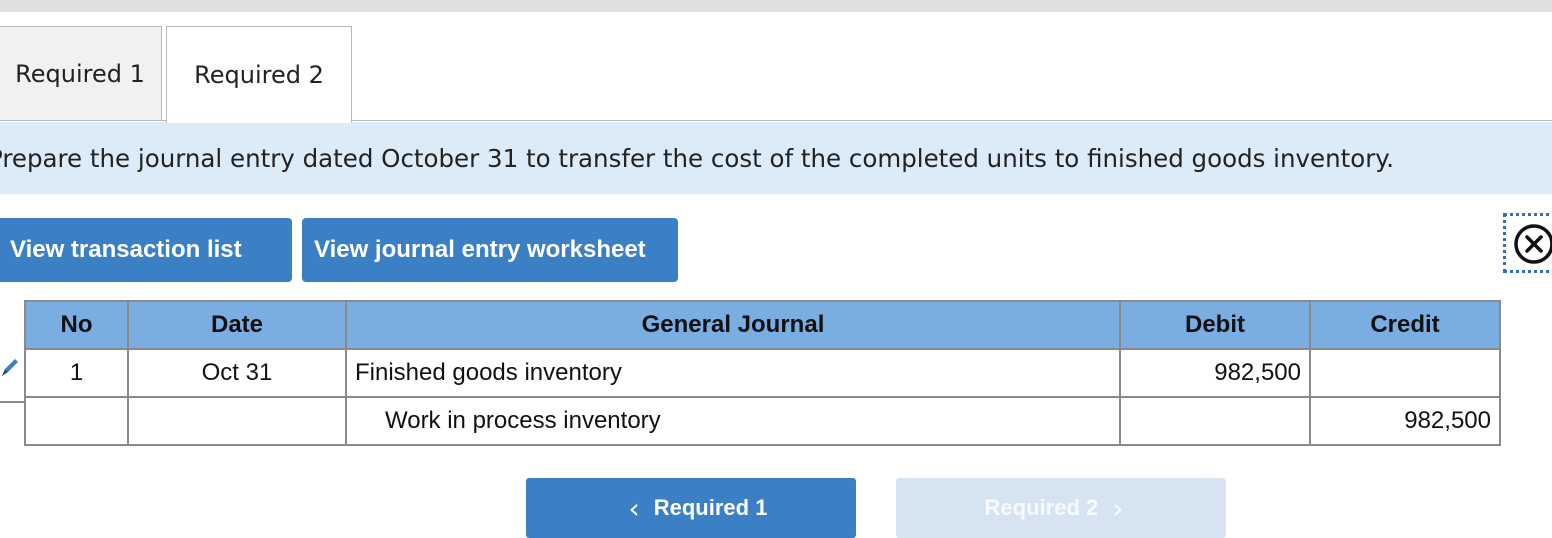 The image size is (1552, 538). What do you see at coordinates (1215, 325) in the screenshot?
I see `header-debit: Debit` at bounding box center [1215, 325].